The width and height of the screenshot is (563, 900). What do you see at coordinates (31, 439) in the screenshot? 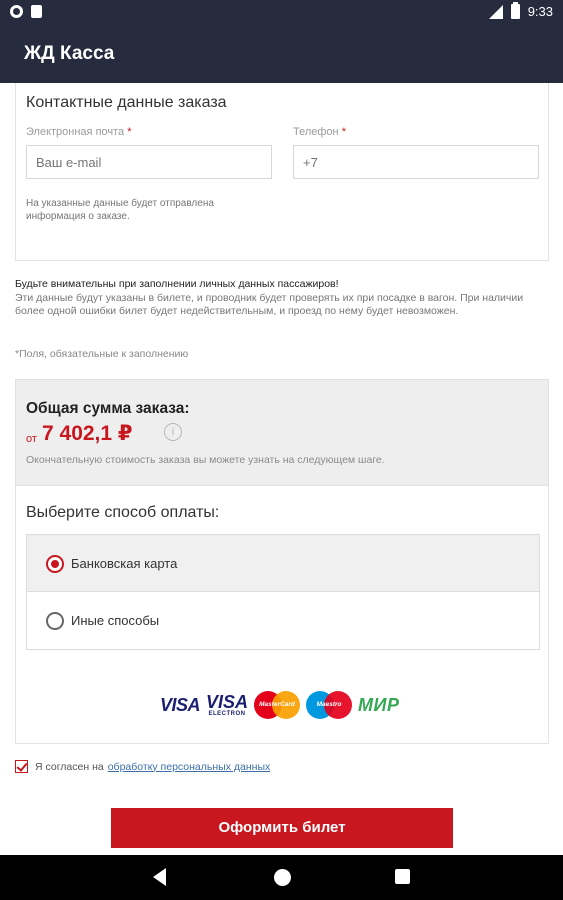
I see `total-from-label: от` at bounding box center [31, 439].